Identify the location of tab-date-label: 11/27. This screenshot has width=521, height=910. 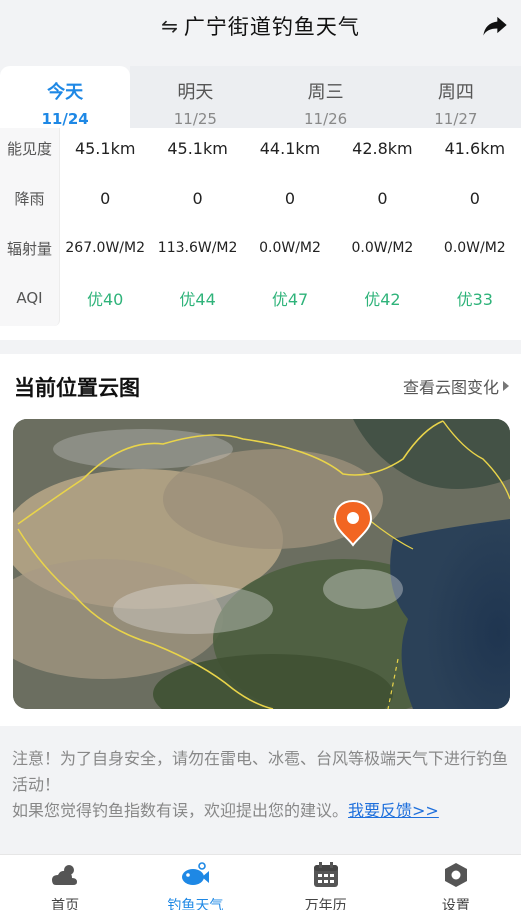
(456, 119).